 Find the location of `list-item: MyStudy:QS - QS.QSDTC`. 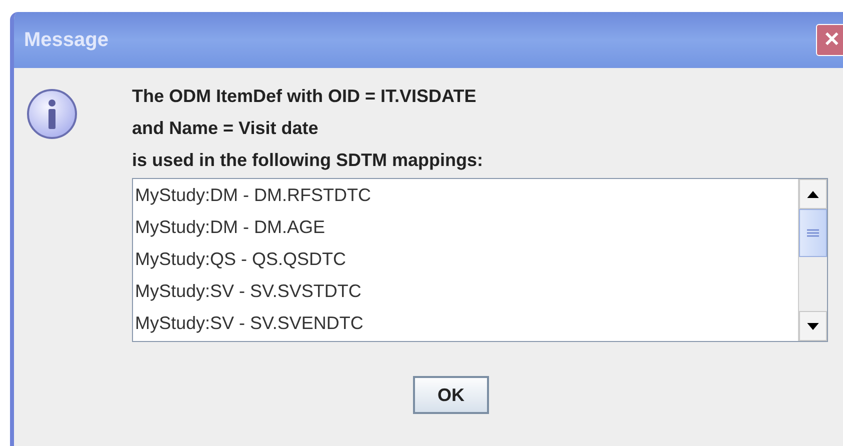

list-item: MyStudy:QS - QS.QSDTC is located at coordinates (466, 259).